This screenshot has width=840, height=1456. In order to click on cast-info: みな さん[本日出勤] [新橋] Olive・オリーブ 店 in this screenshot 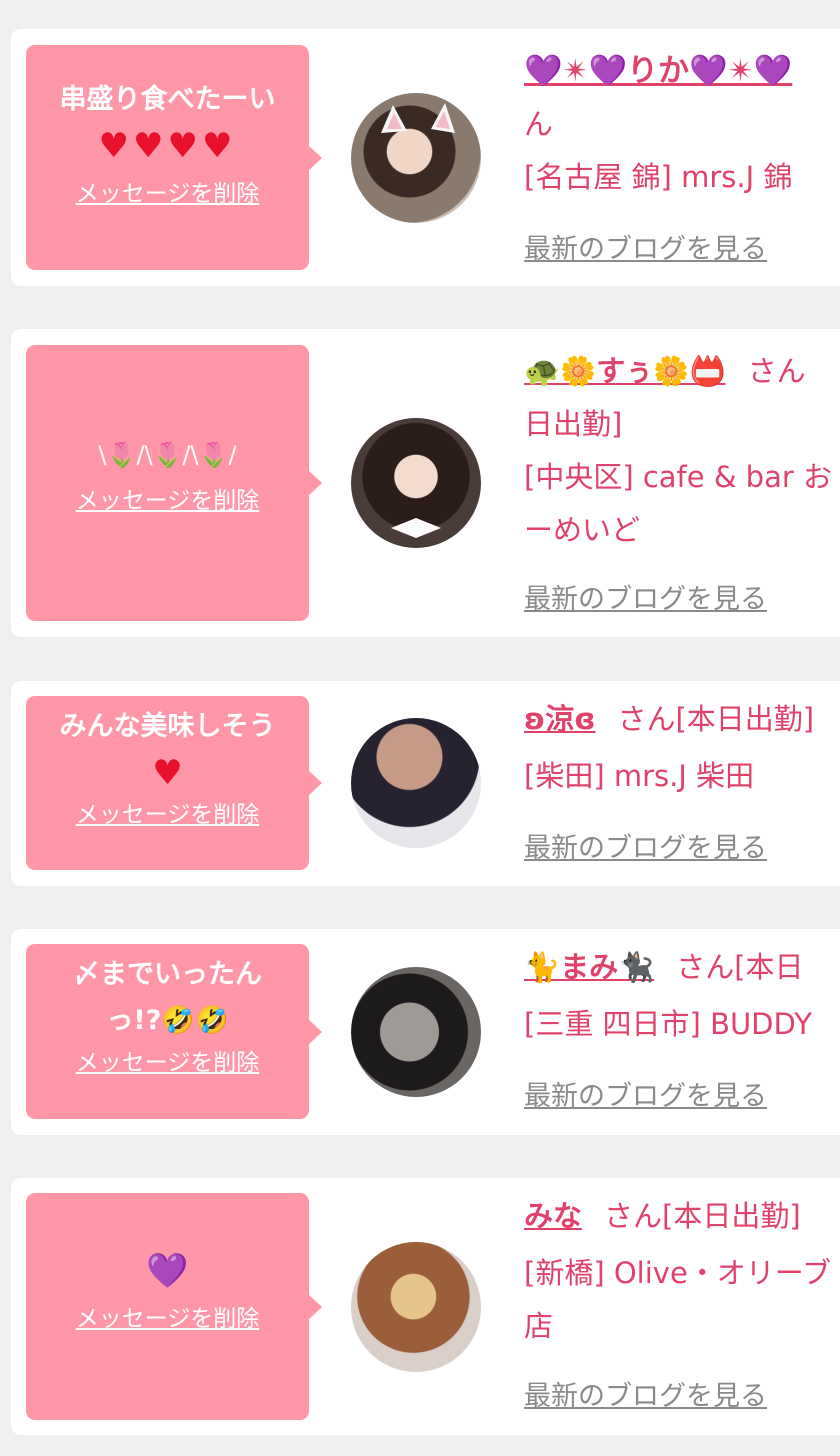, I will do `click(682, 1271)`.